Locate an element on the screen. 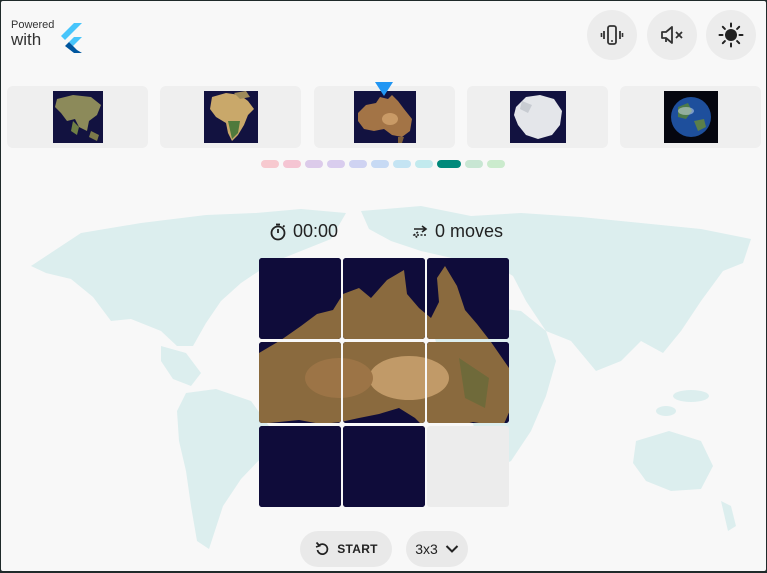  selected-puzzle-marker-icon is located at coordinates (384, 89).